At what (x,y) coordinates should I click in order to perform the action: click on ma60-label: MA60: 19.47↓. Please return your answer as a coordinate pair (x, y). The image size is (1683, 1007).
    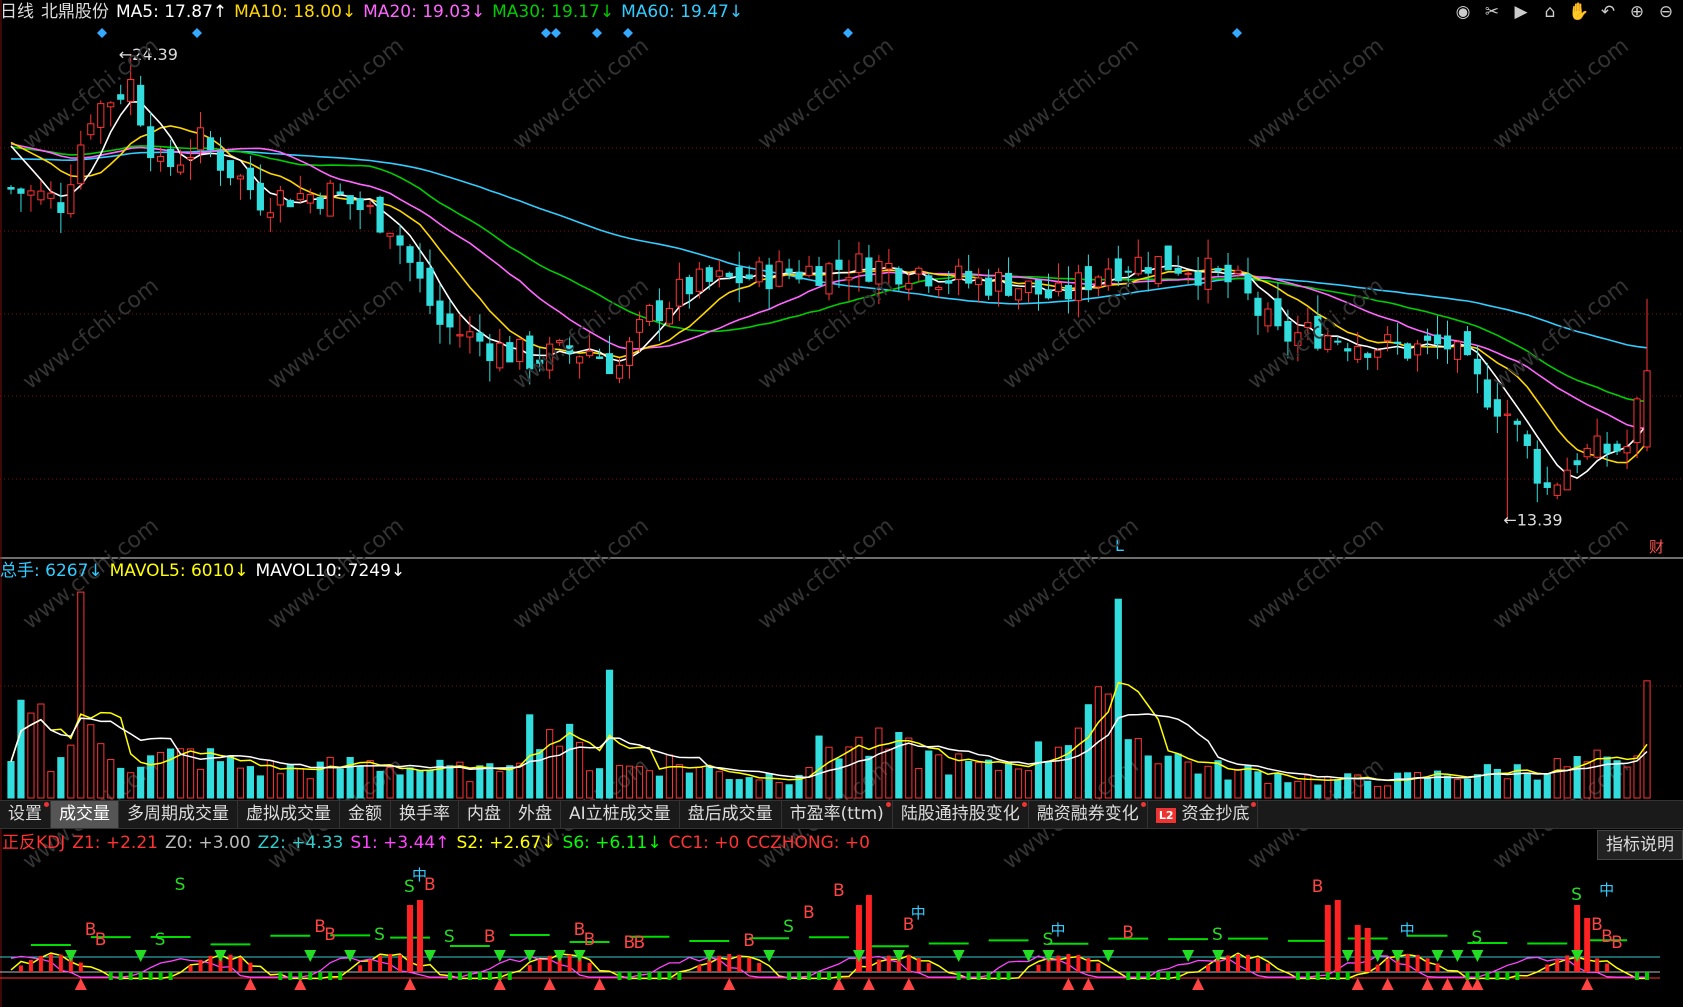
    Looking at the image, I should click on (682, 12).